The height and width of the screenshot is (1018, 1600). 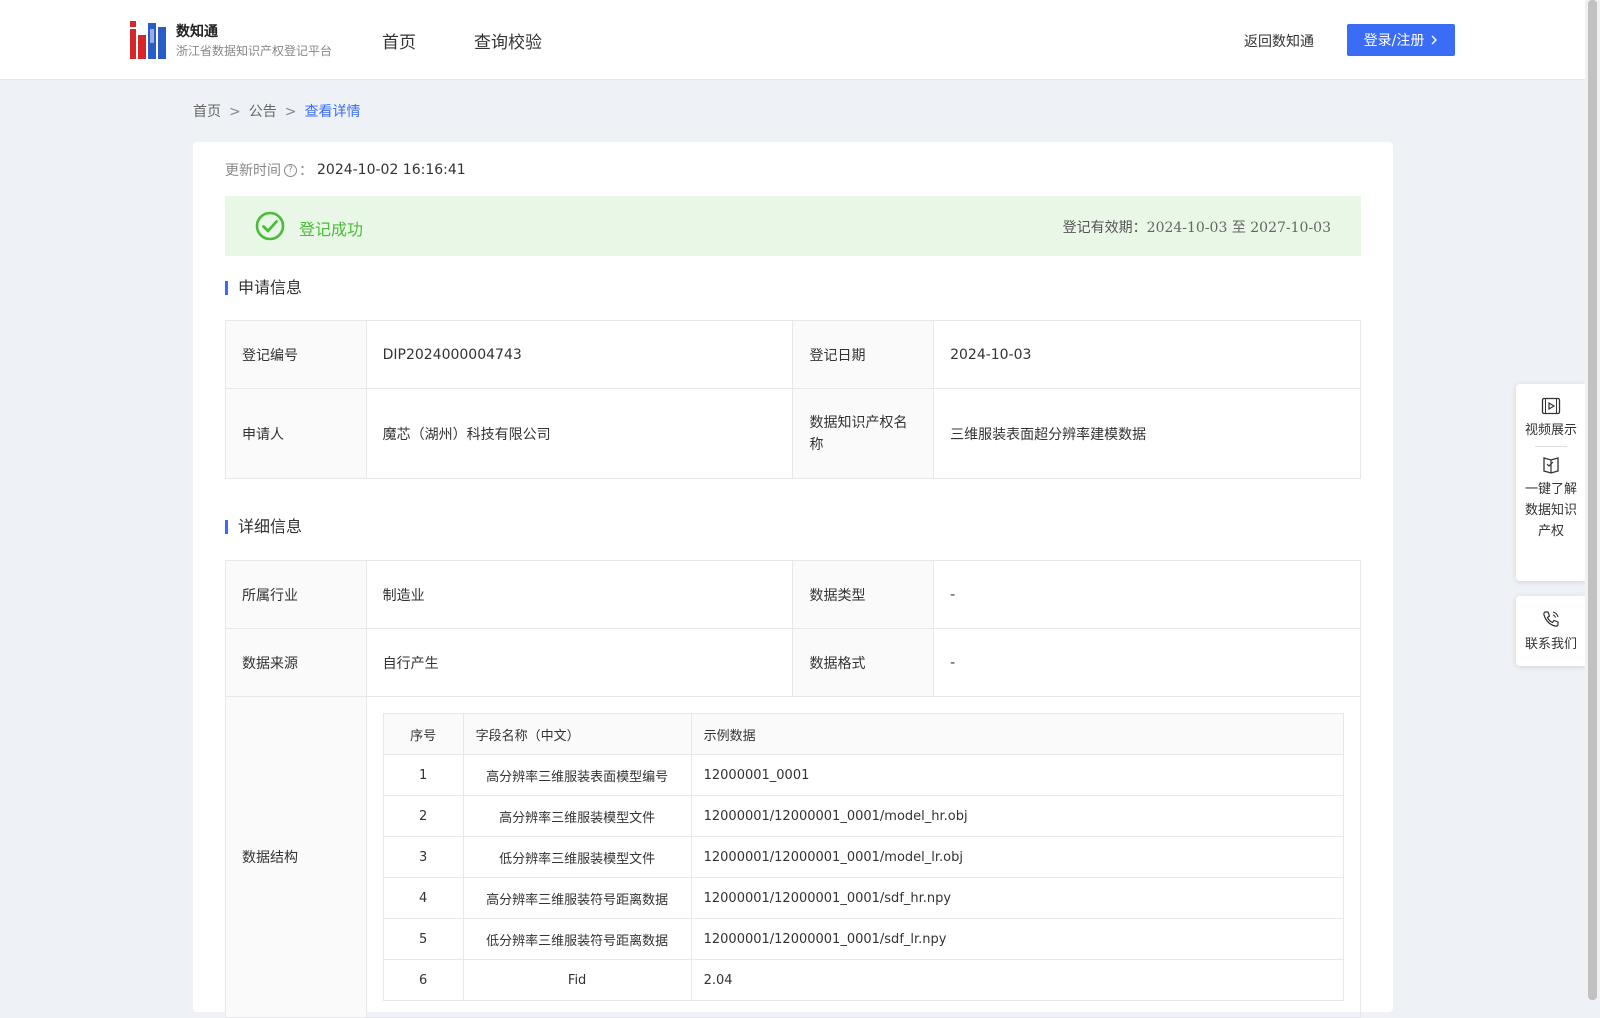 I want to click on login-register-label: 登录/注册, so click(x=1394, y=41).